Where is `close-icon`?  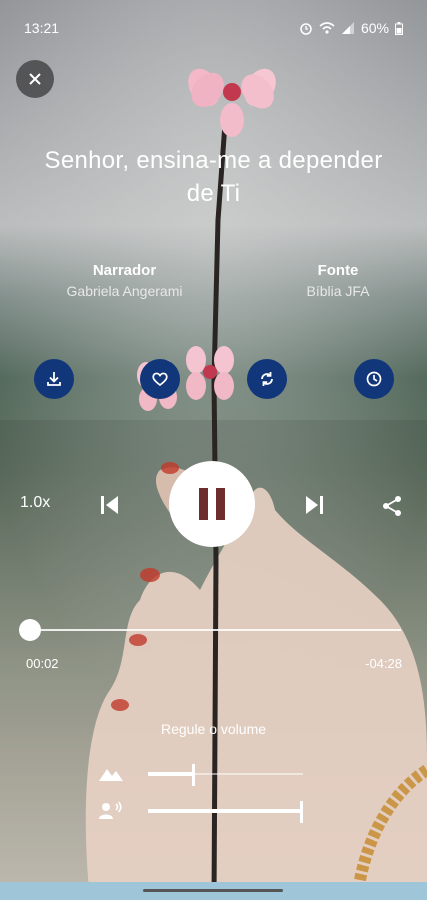 close-icon is located at coordinates (35, 79).